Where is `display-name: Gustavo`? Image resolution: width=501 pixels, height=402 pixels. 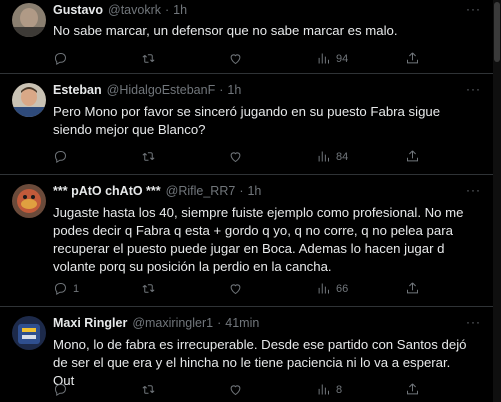
display-name: Gustavo is located at coordinates (78, 10).